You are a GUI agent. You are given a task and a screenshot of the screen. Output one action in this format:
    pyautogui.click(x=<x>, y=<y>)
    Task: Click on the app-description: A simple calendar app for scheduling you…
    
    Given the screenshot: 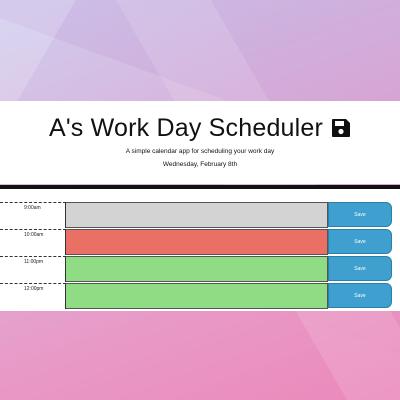 What is the action you would take?
    pyautogui.click(x=200, y=151)
    